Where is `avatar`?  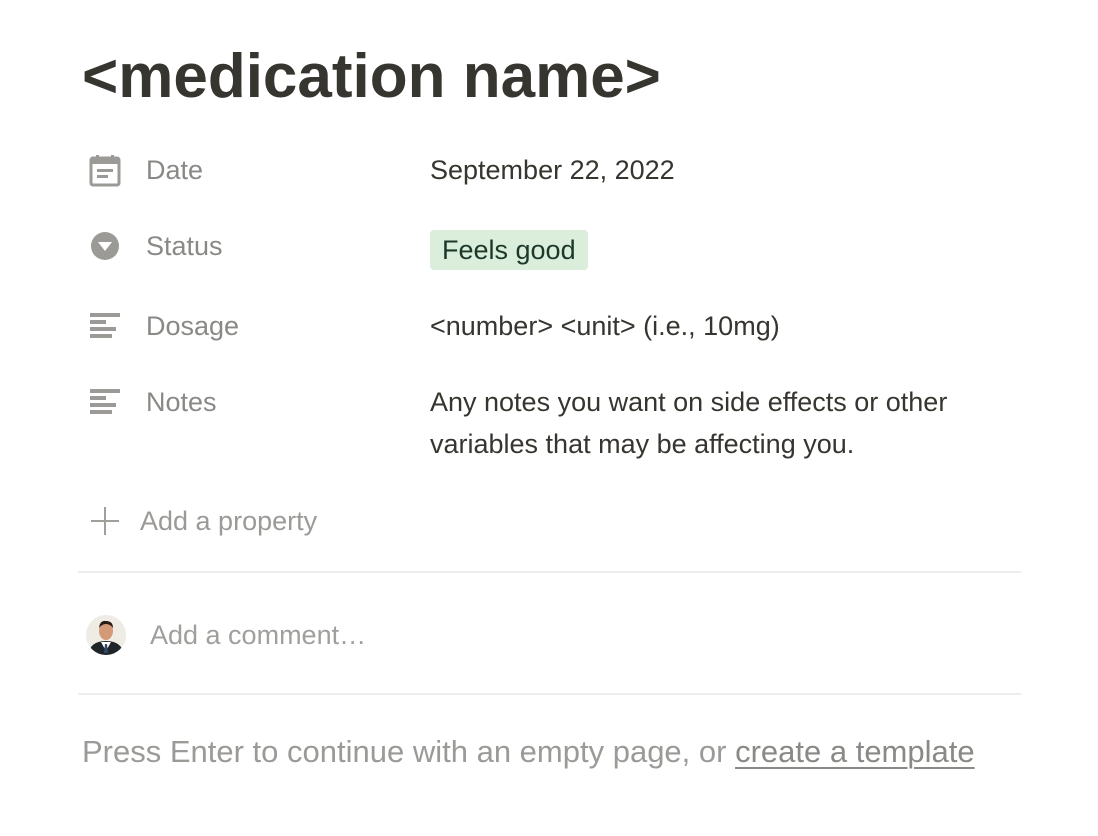
avatar is located at coordinates (106, 635).